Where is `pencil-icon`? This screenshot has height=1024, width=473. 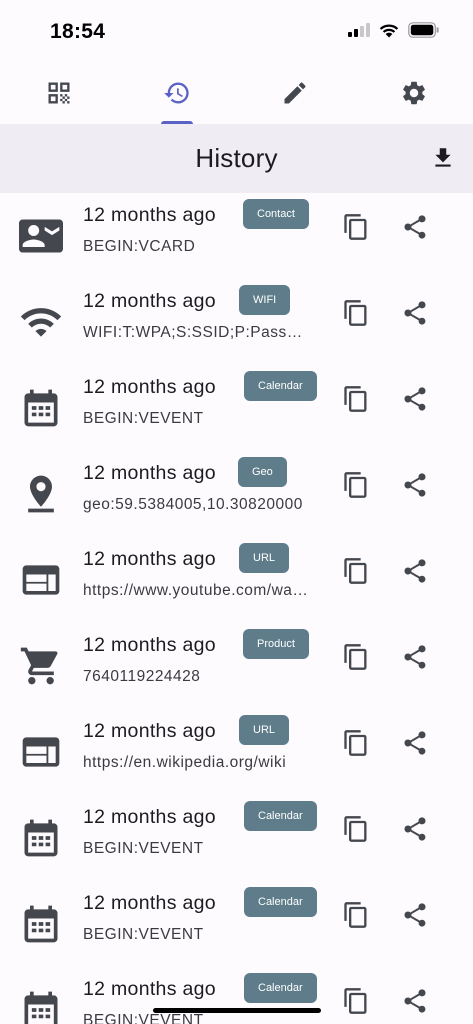
pencil-icon is located at coordinates (295, 93).